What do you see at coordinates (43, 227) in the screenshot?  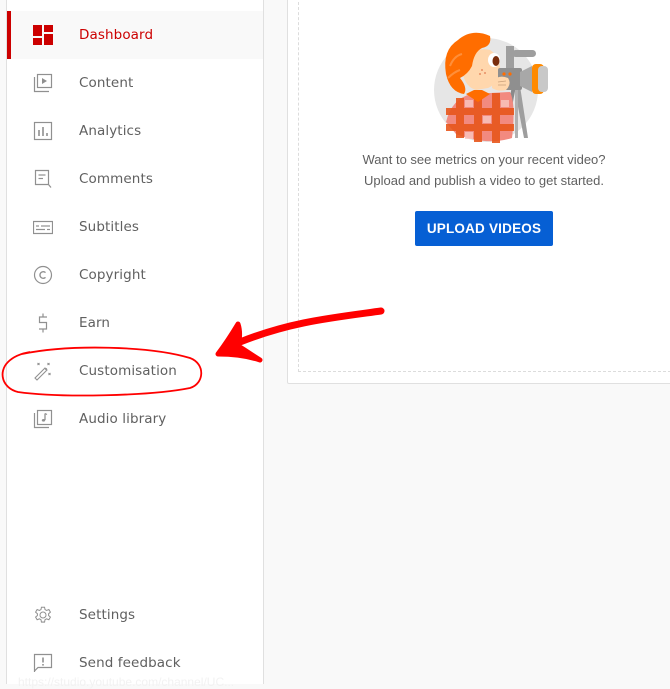 I see `subtitles-icon` at bounding box center [43, 227].